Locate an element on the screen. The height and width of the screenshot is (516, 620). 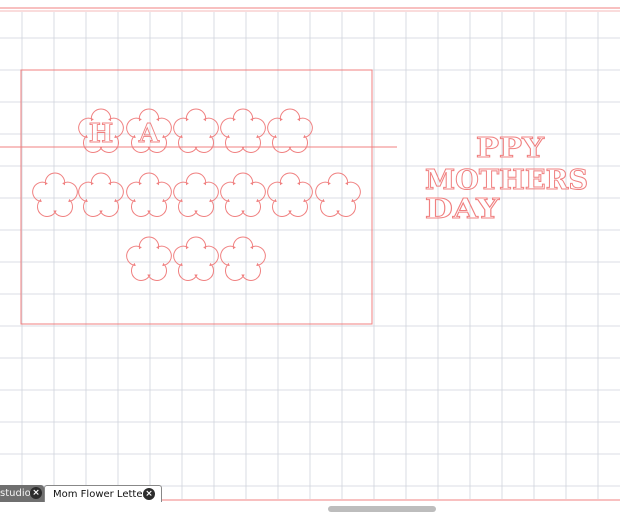
tab-mom-flower-letter: Mom Flower Letter... × is located at coordinates (103, 493).